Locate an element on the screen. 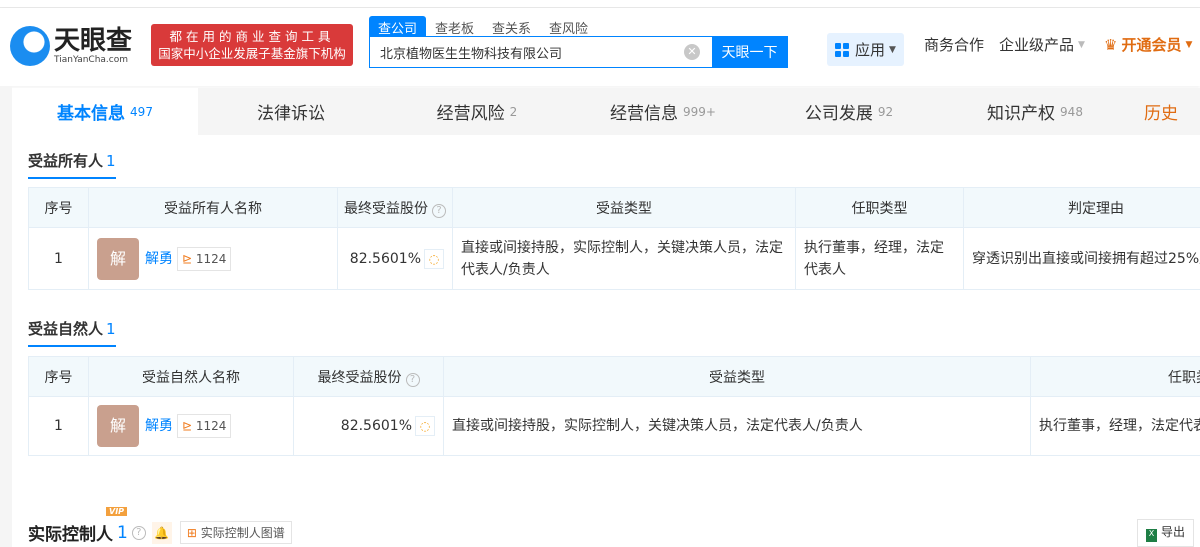 The image size is (1200, 547). logo-icon is located at coordinates (30, 46).